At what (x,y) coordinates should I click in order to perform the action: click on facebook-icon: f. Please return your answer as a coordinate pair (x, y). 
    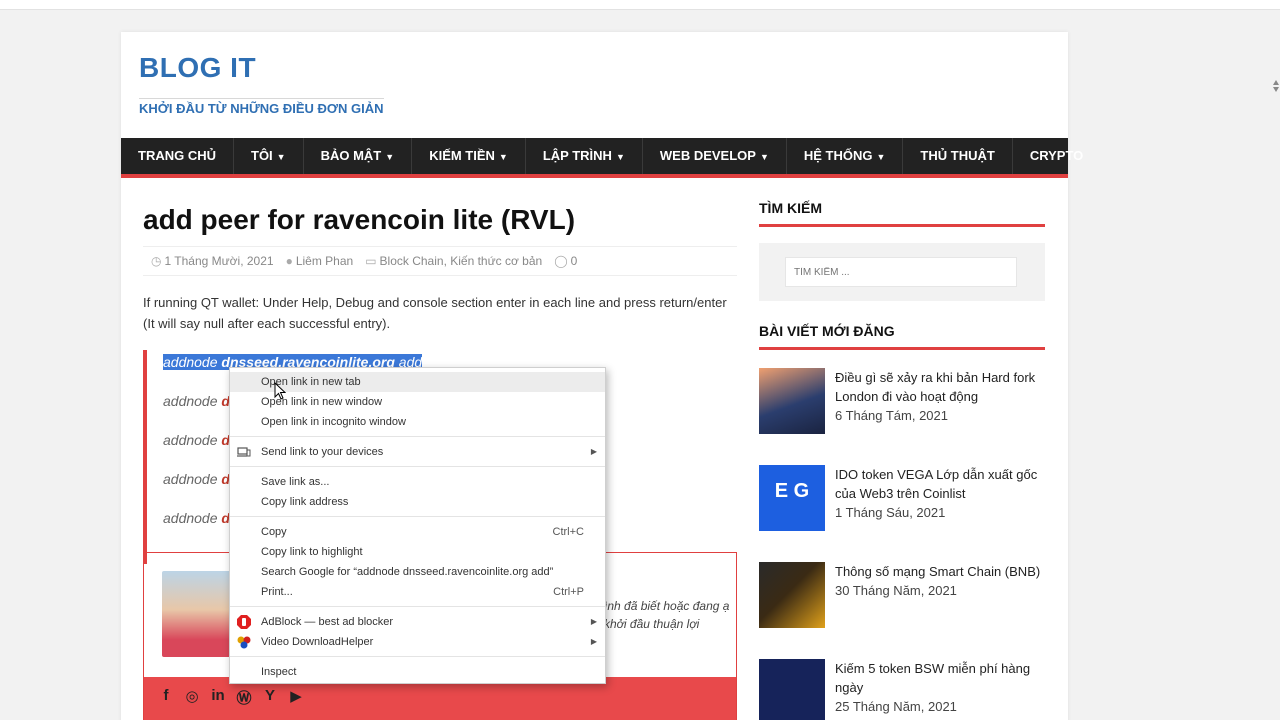
    Looking at the image, I should click on (166, 703).